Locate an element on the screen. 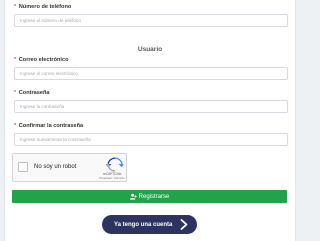  user-plus-icon is located at coordinates (133, 196).